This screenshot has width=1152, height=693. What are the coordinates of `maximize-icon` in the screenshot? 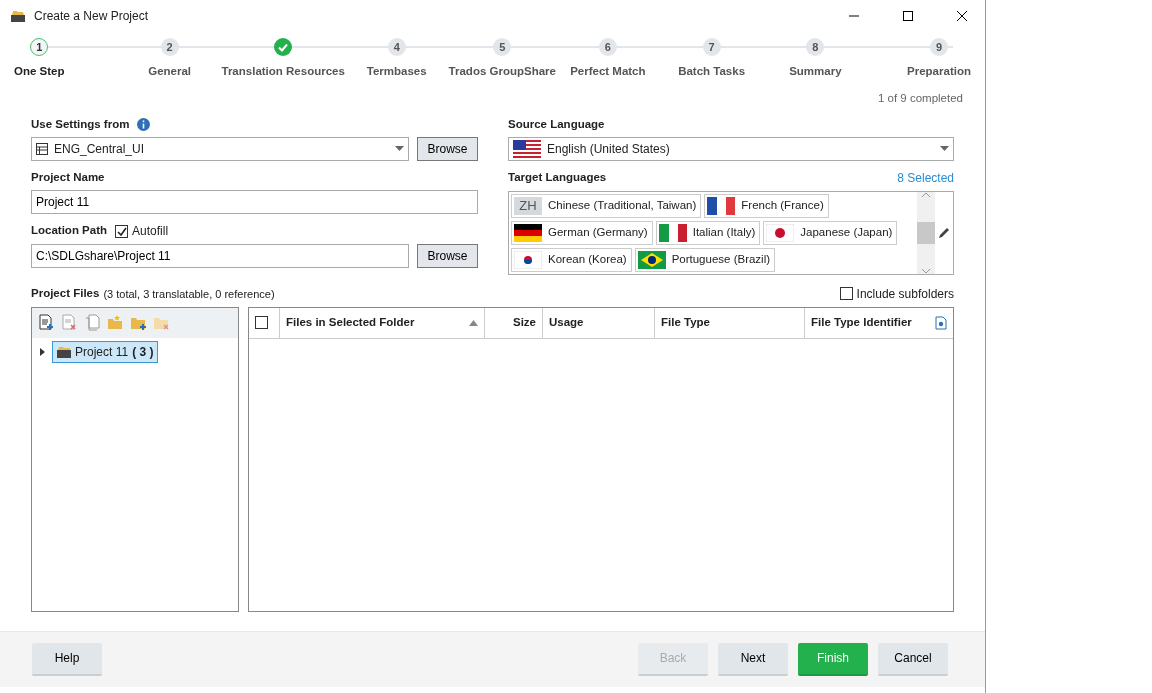 It's located at (908, 16).